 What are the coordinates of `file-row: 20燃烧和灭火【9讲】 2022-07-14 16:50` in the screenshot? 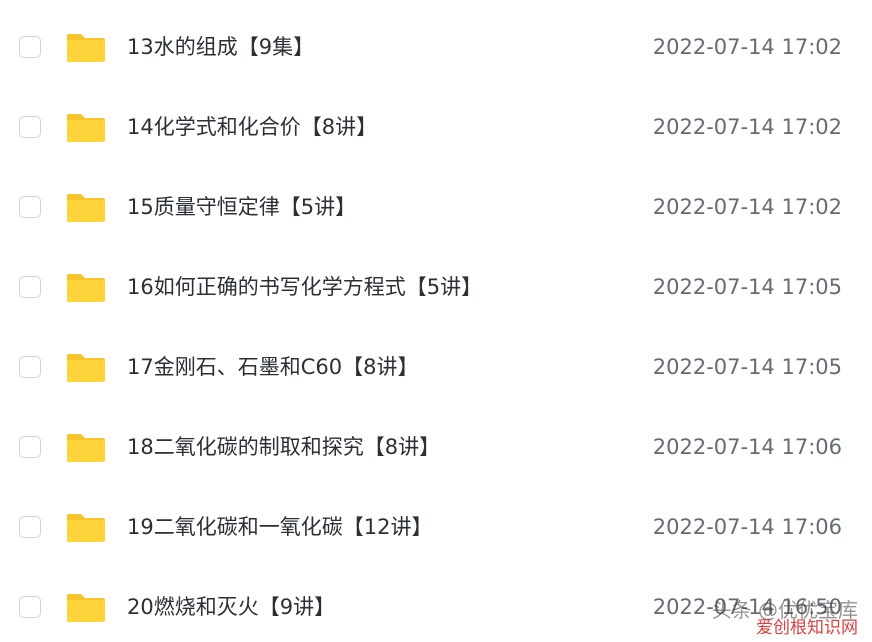 It's located at (436, 602).